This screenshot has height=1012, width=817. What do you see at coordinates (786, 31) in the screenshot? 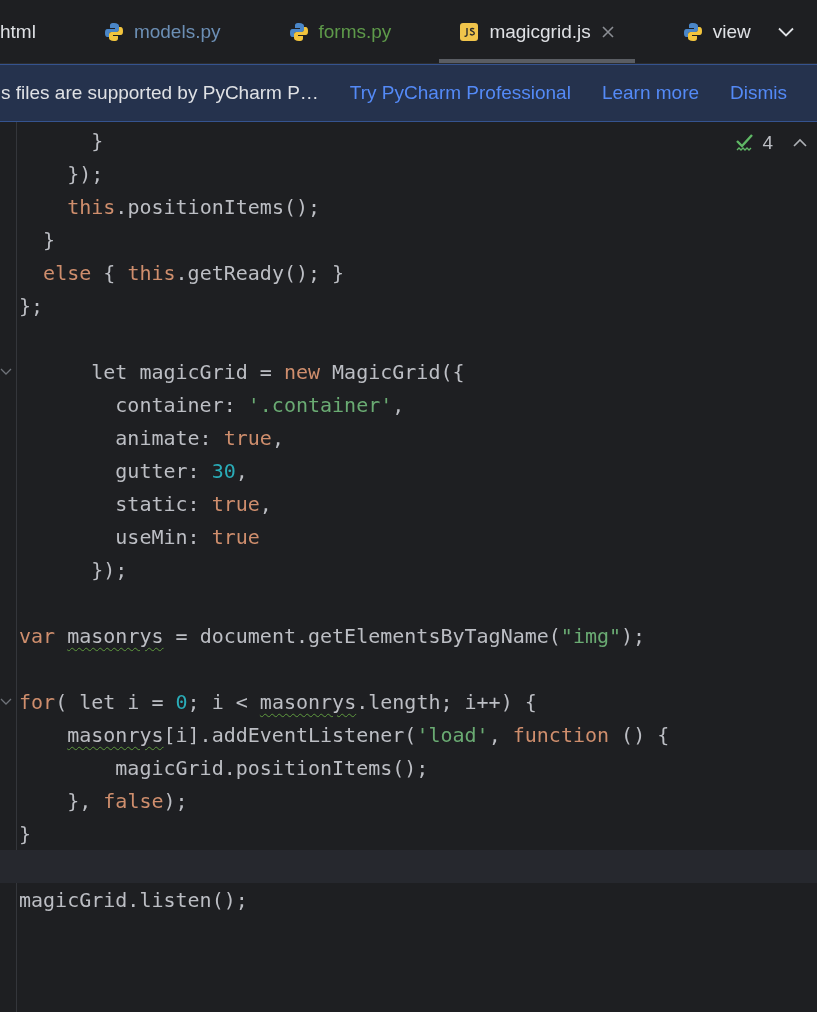
I see `chevron-down-icon` at bounding box center [786, 31].